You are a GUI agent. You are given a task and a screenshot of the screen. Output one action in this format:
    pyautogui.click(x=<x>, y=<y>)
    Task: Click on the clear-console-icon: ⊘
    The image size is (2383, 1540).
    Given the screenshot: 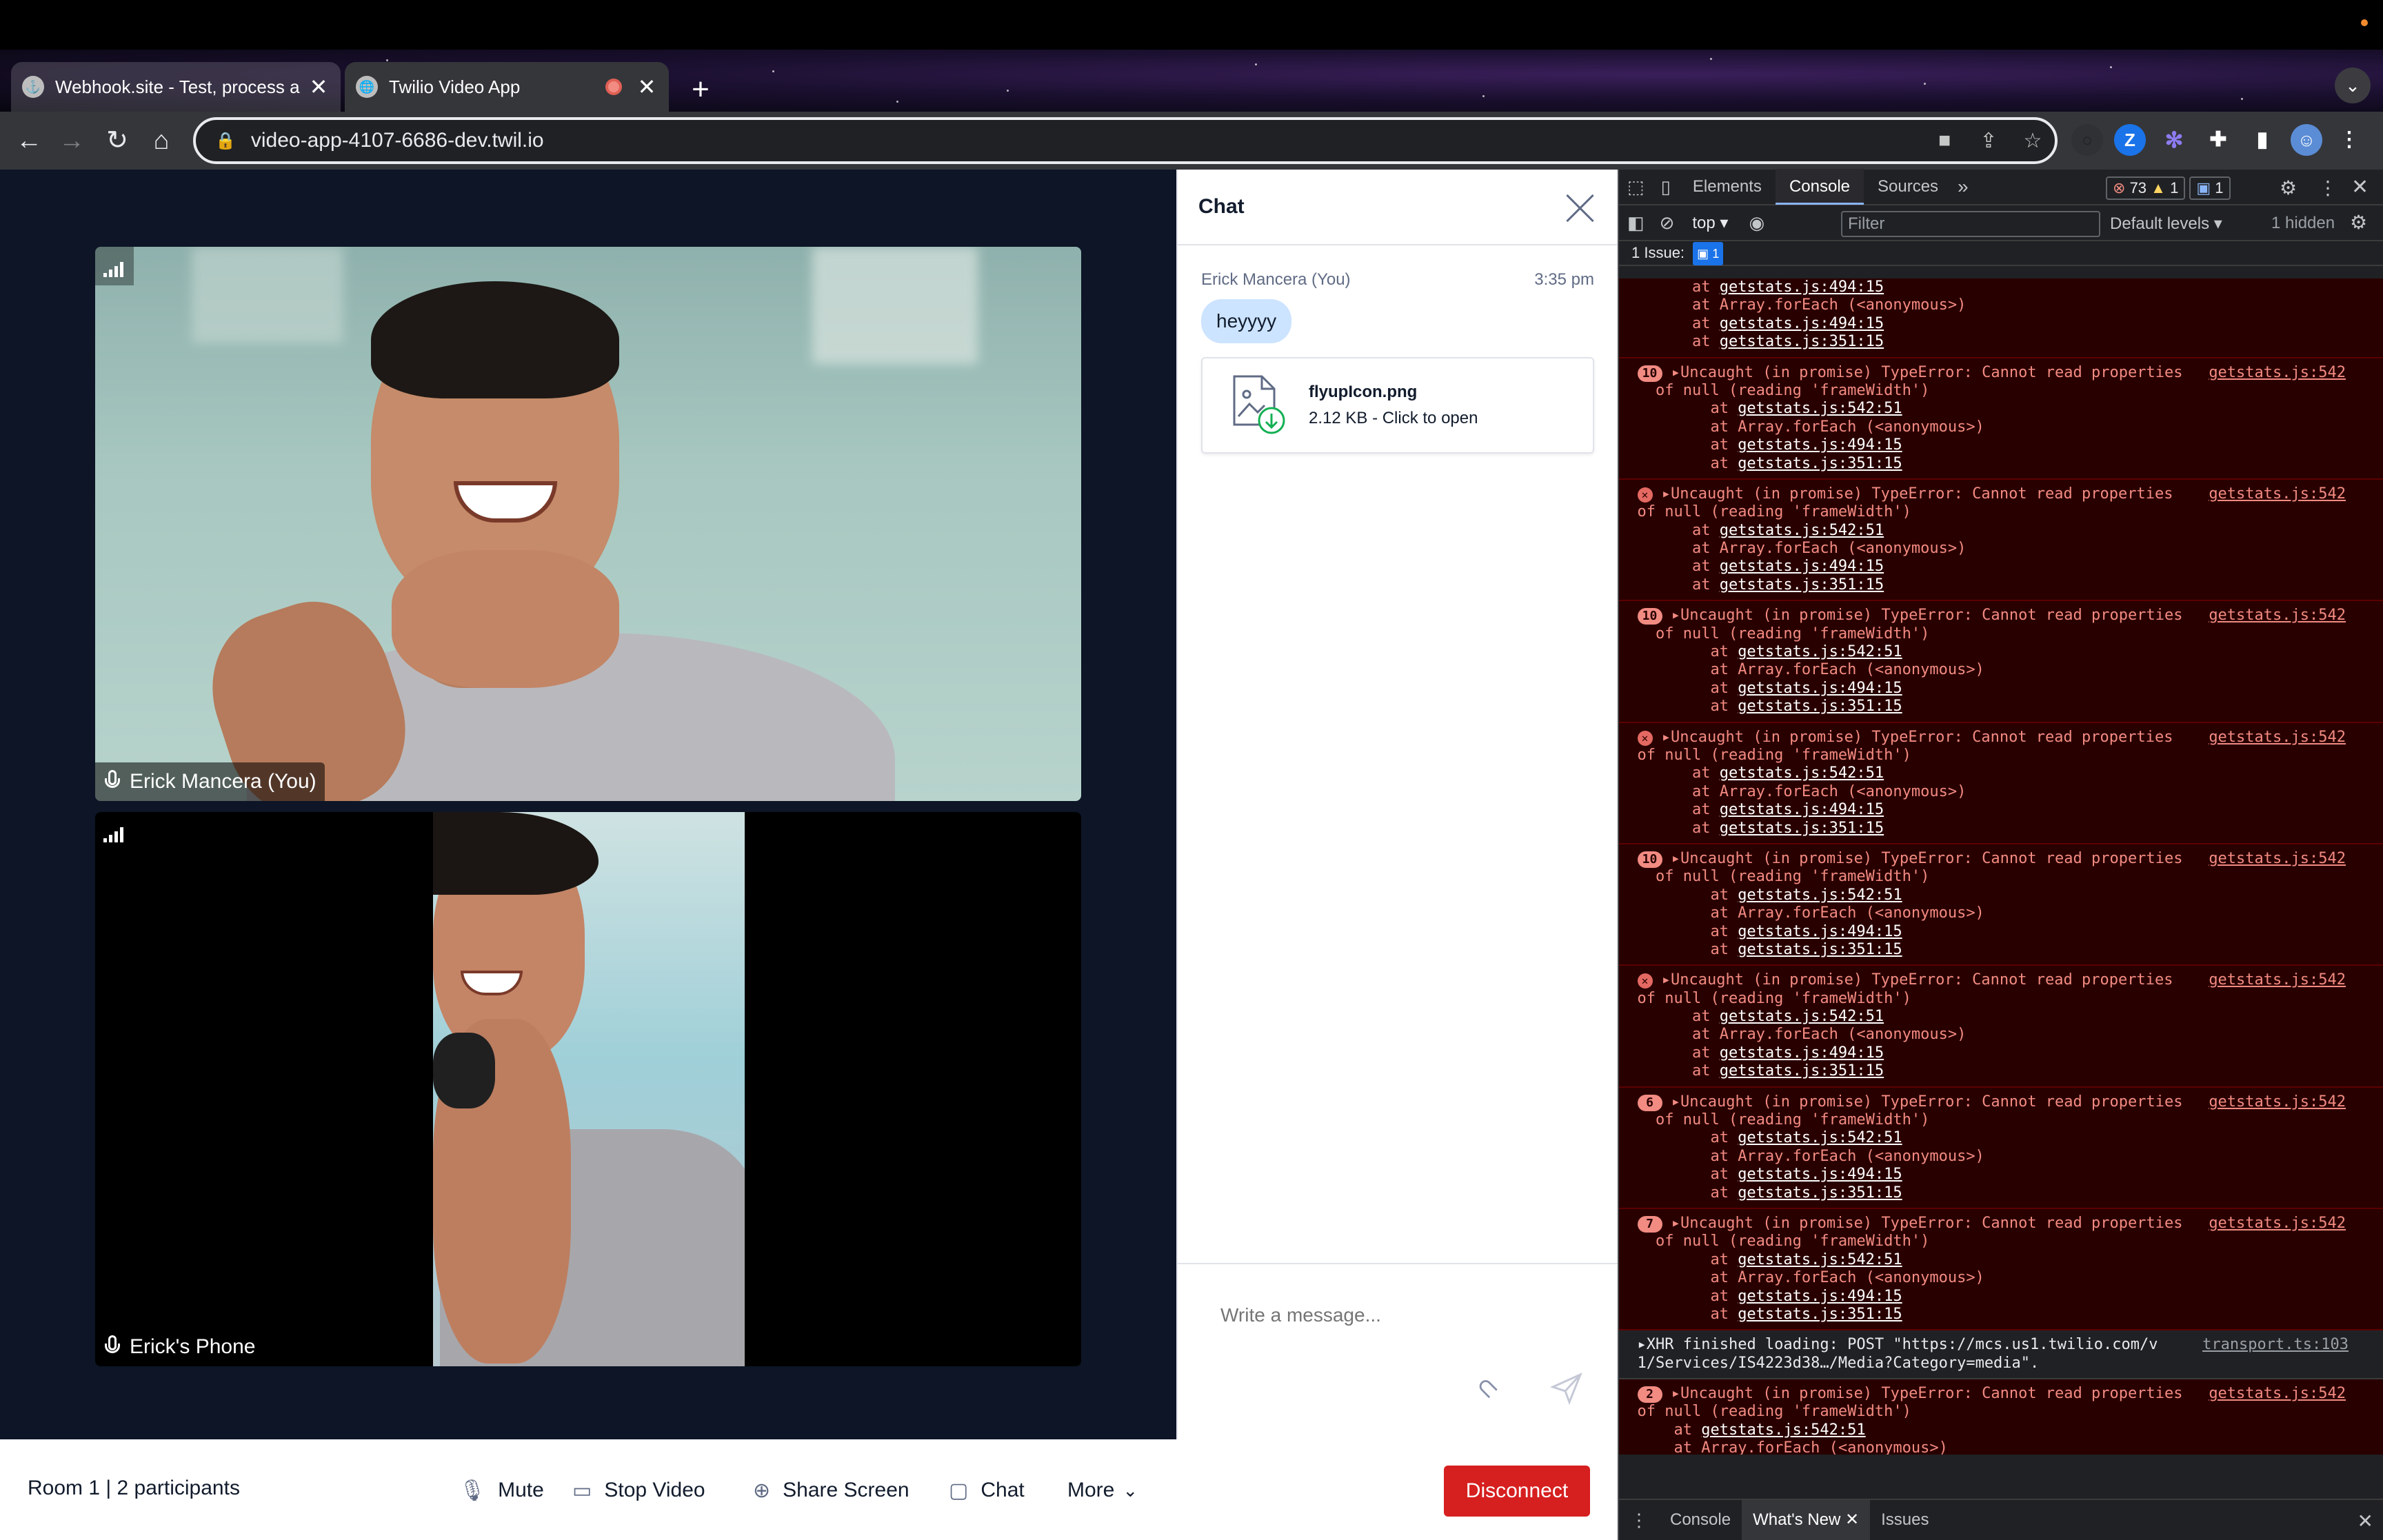 What is the action you would take?
    pyautogui.click(x=1667, y=223)
    